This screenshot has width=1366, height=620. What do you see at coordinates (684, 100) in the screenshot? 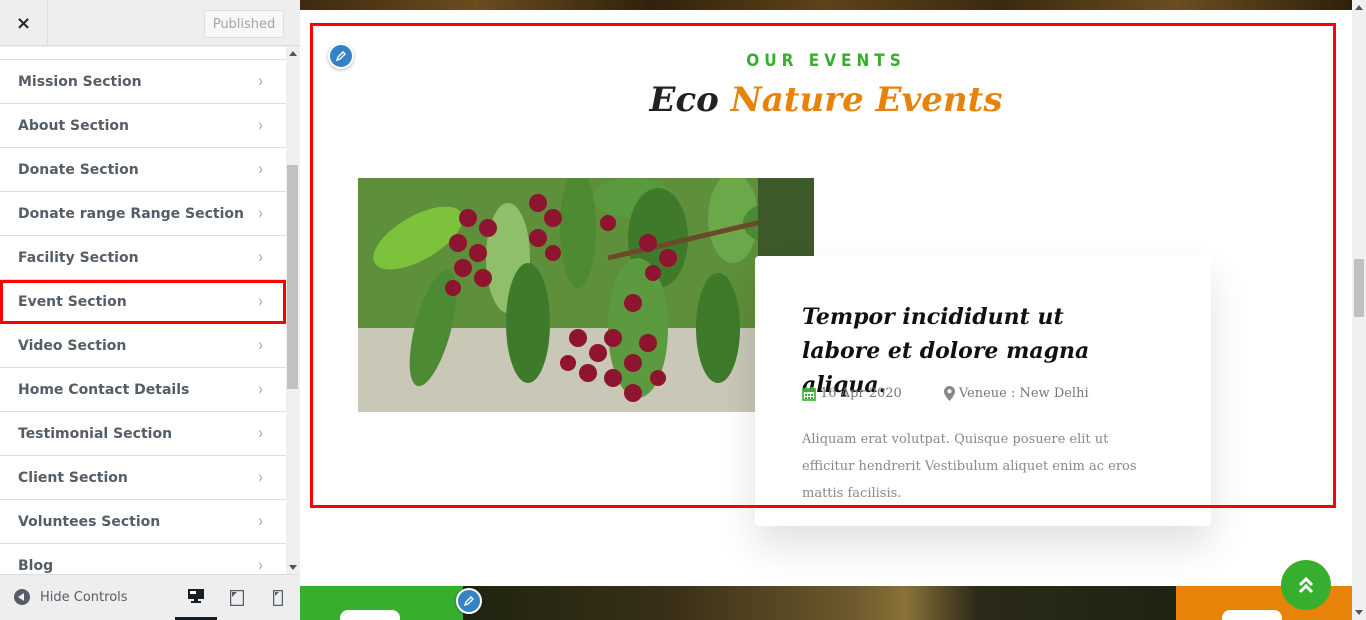
I see `heading-dark-word: Eco` at bounding box center [684, 100].